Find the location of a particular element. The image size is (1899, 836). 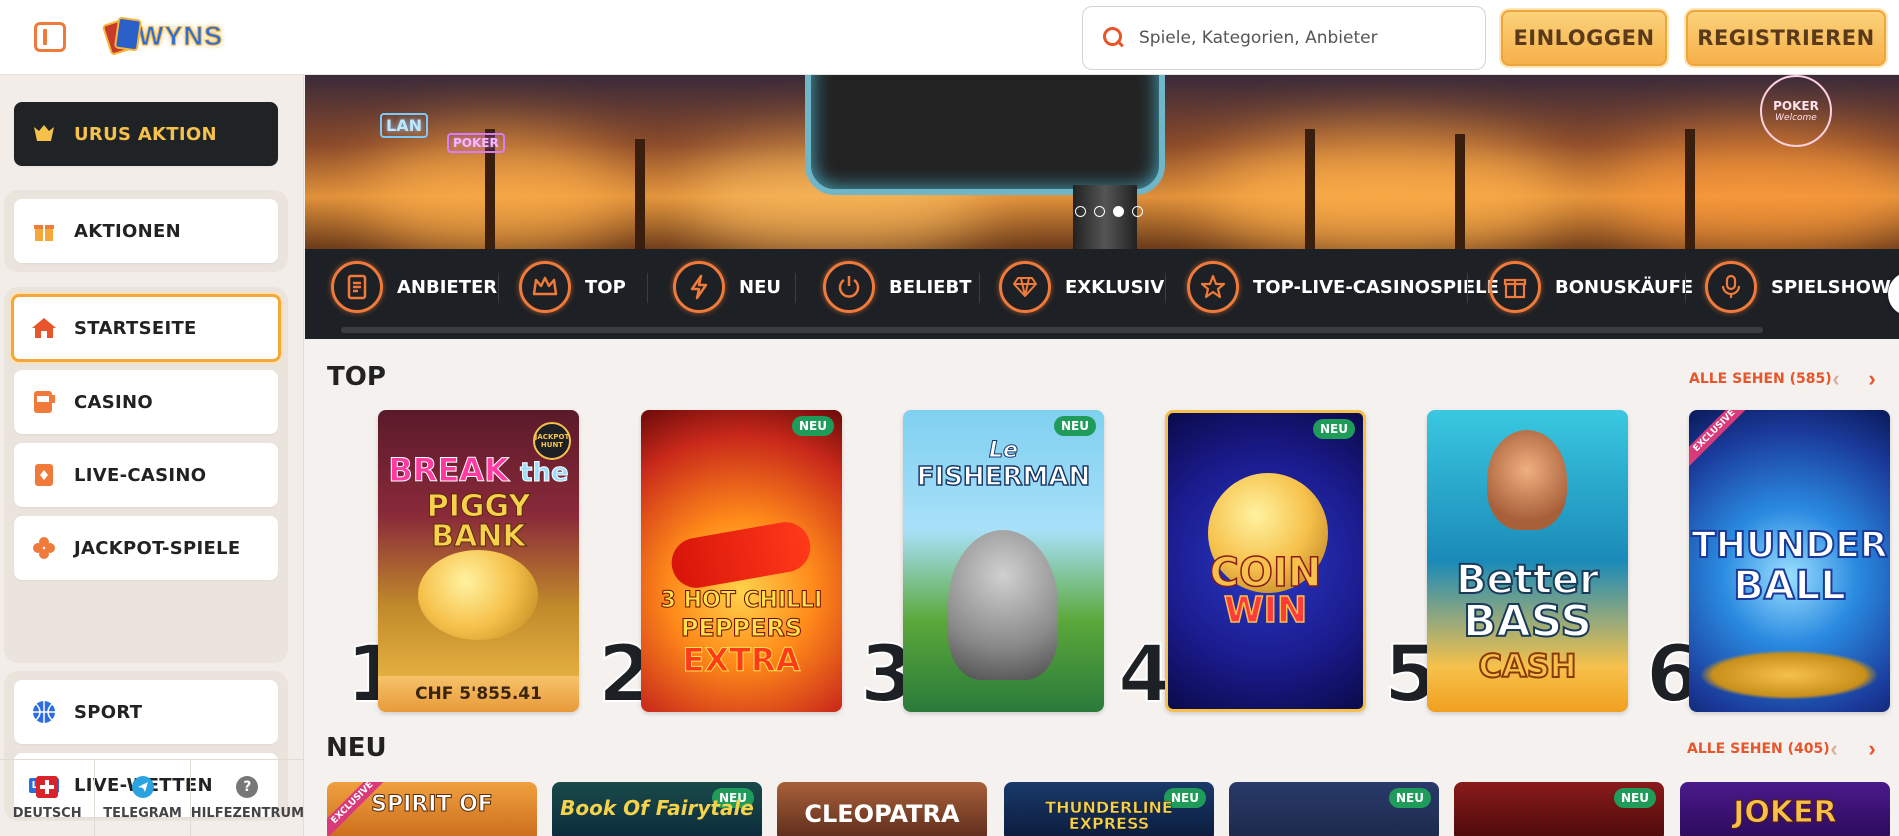

crown-icon is located at coordinates (545, 287).